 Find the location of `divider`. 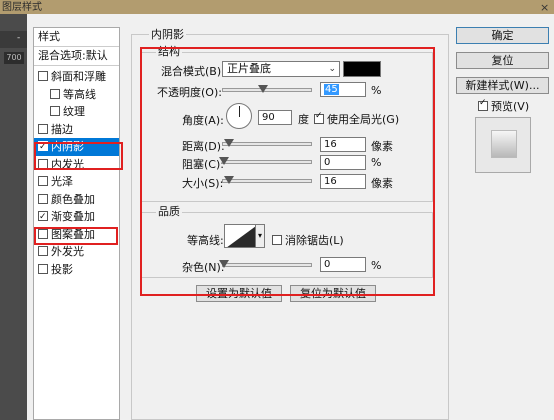

divider is located at coordinates (76, 65).